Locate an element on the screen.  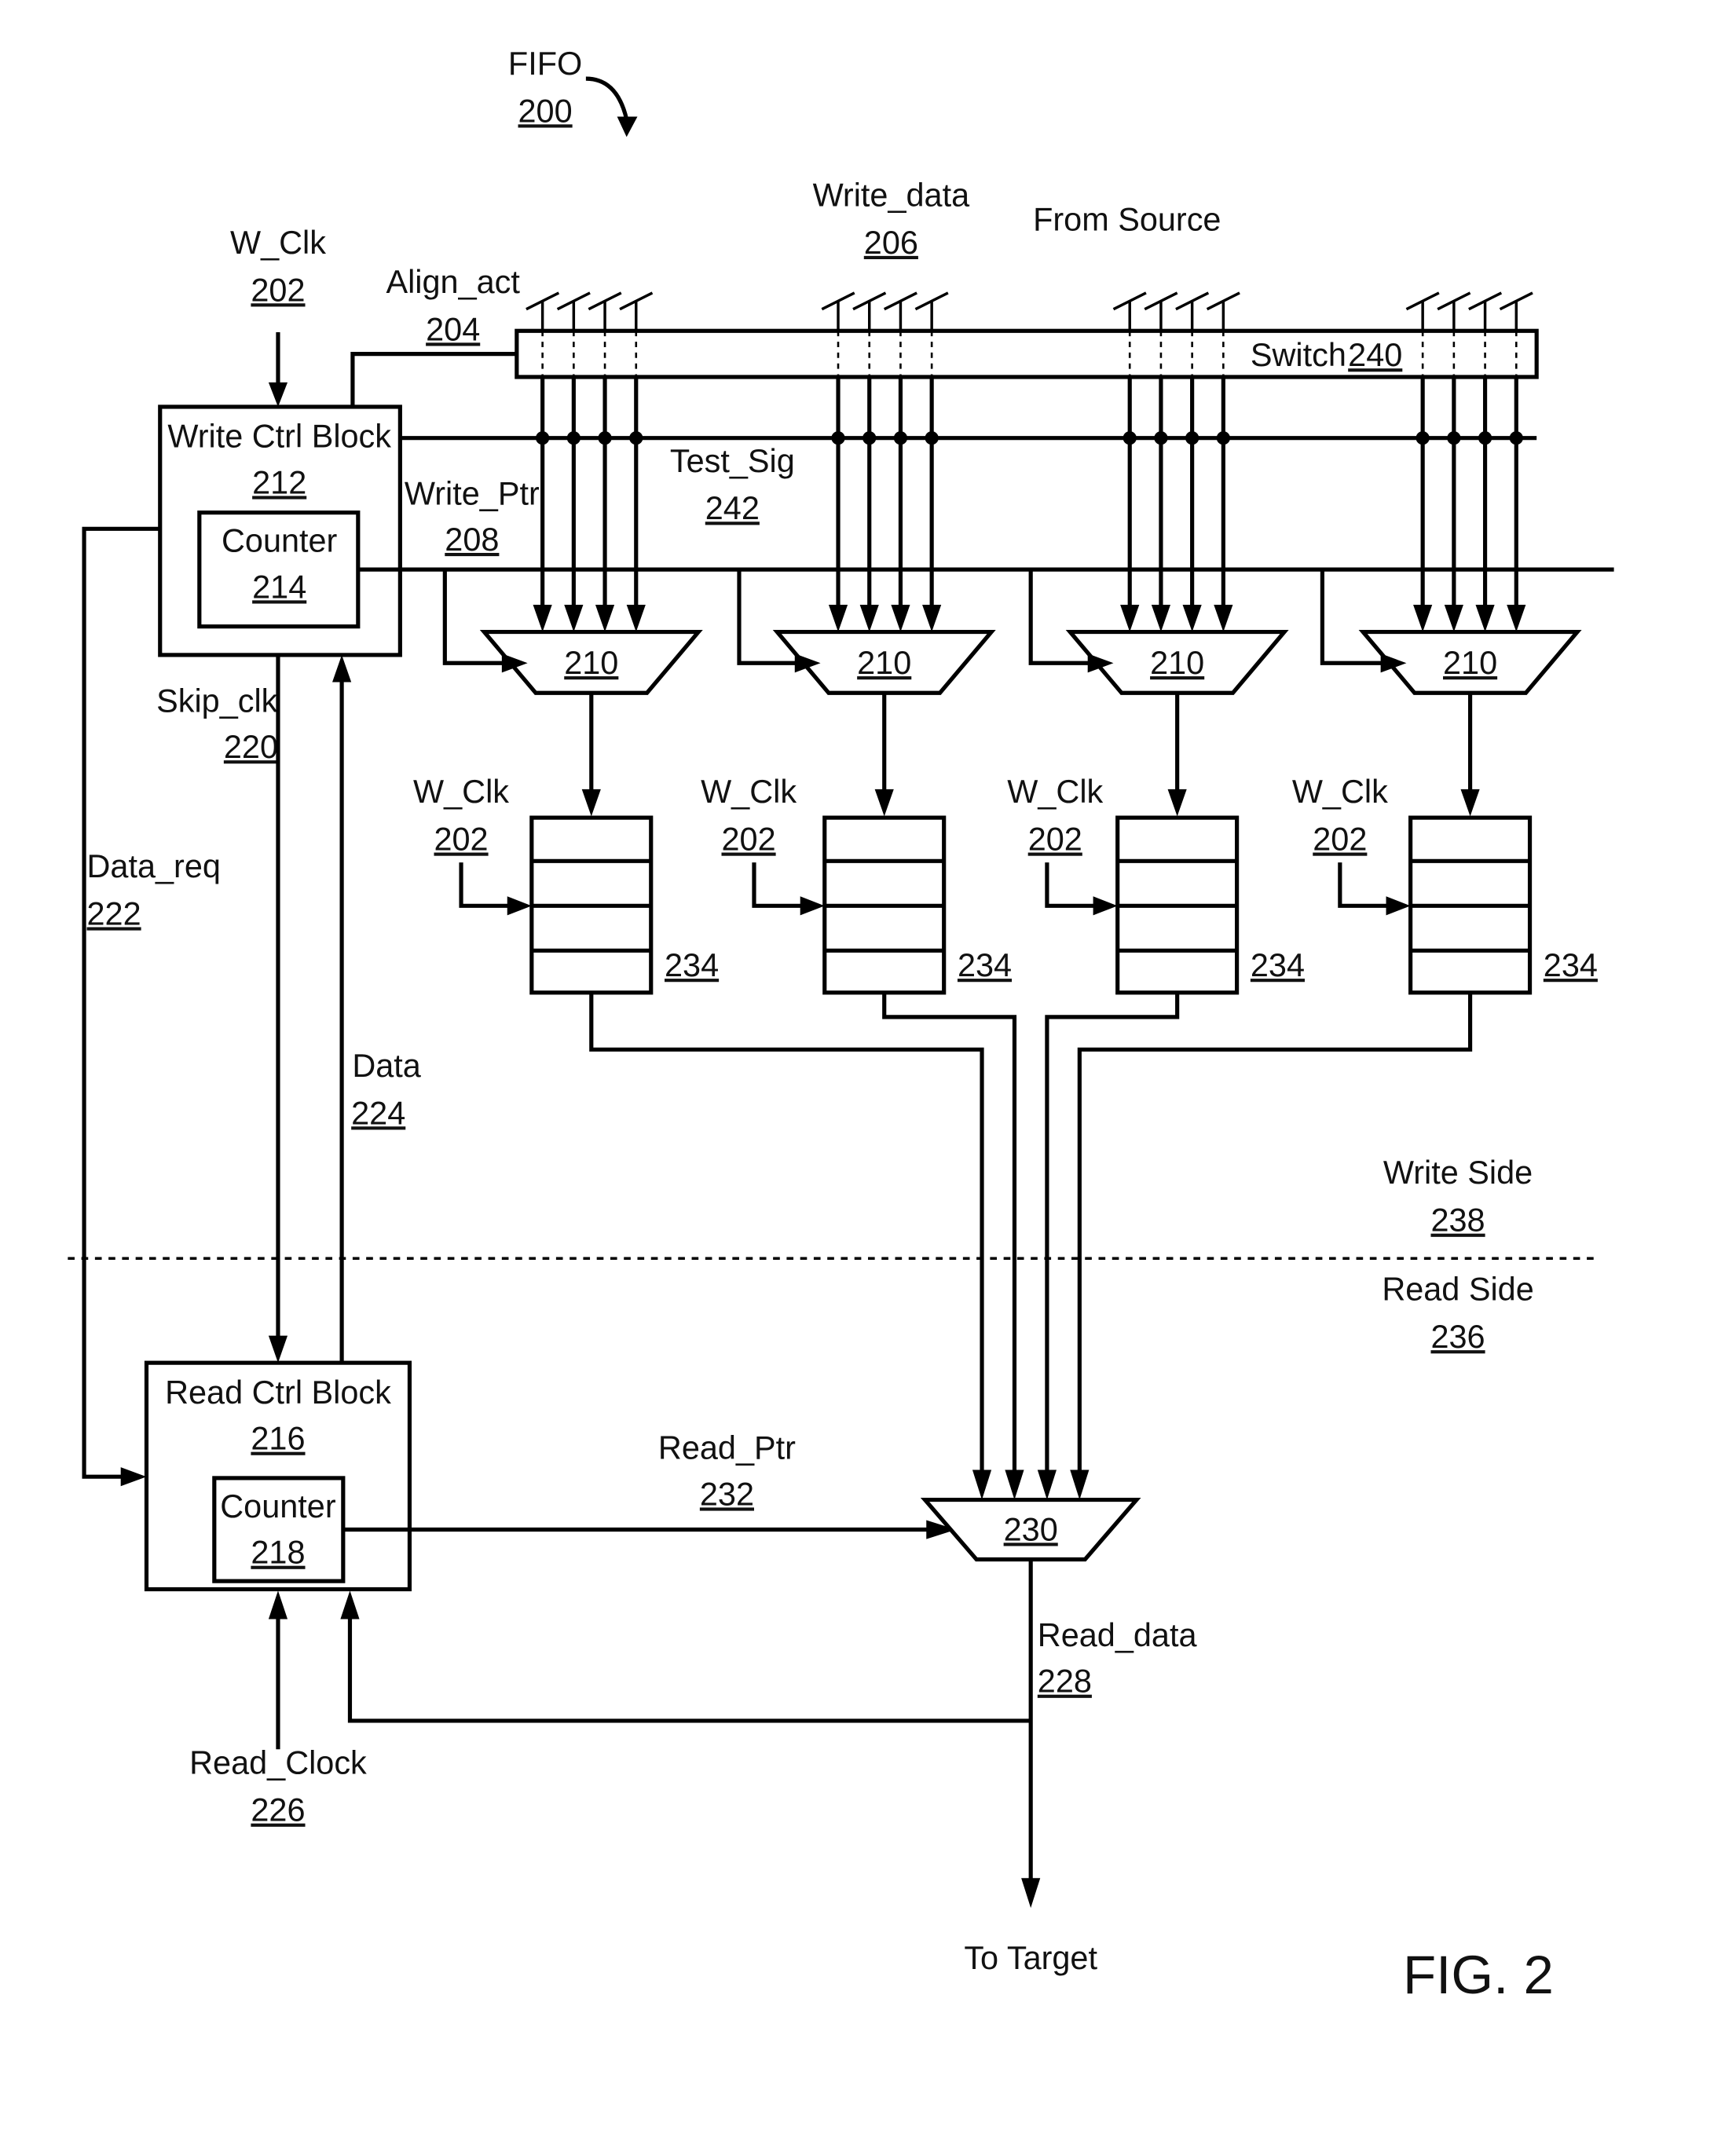
read-mux-label: 230 is located at coordinates (1031, 1528).